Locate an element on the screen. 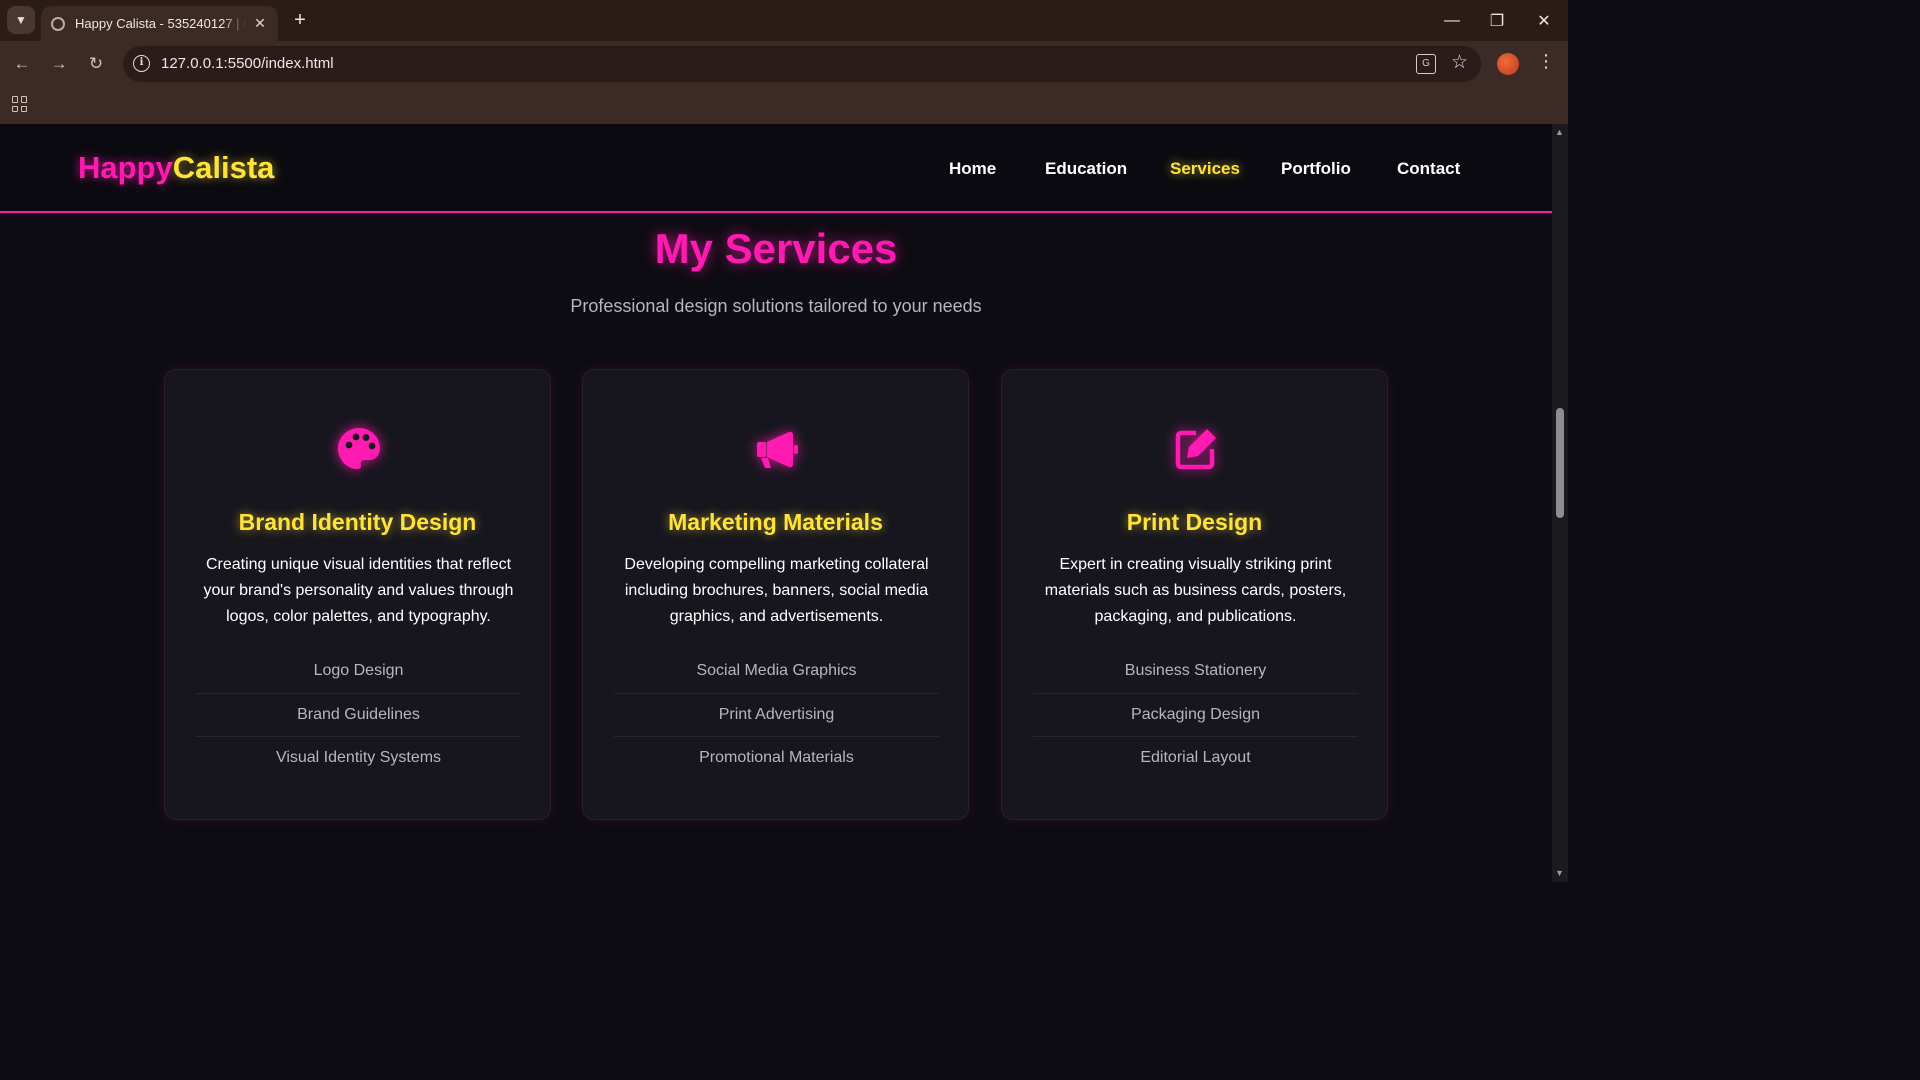 The height and width of the screenshot is (1080, 1920). scroll-down-arrow-icon: ▼ is located at coordinates (1559, 873).